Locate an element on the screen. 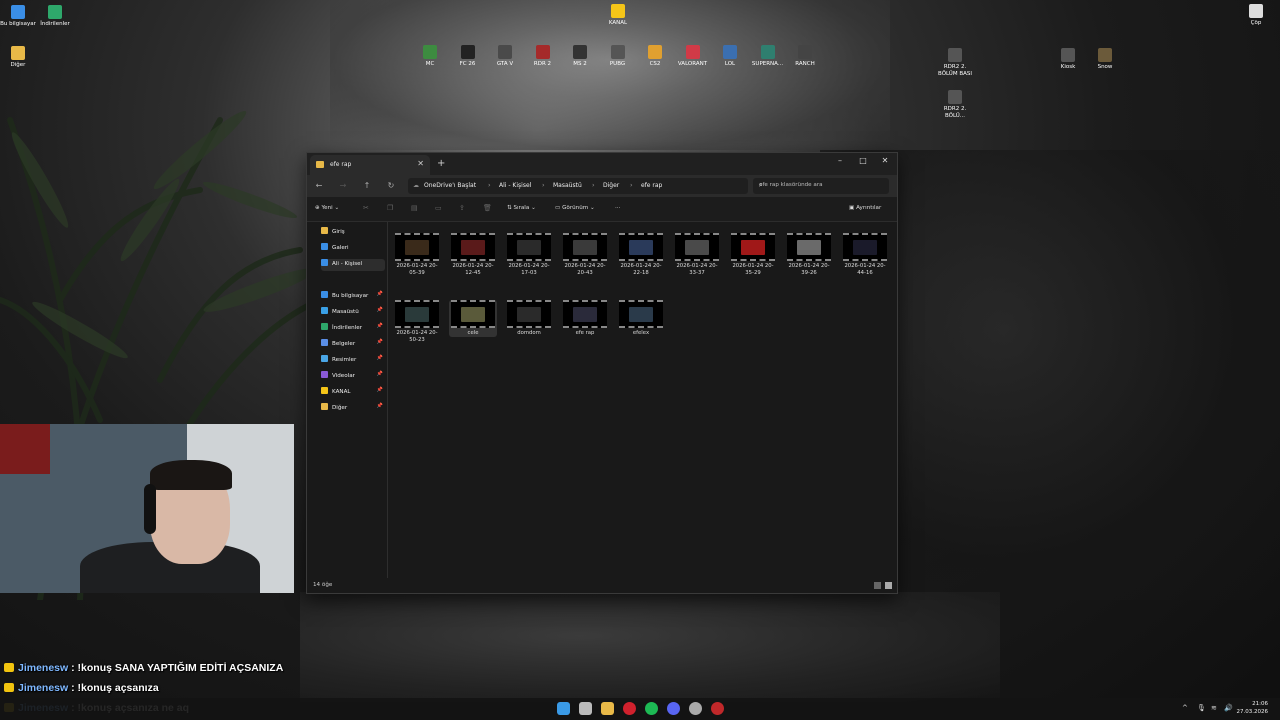  tab-efe-rap: efe rap ✕ is located at coordinates (370, 165).